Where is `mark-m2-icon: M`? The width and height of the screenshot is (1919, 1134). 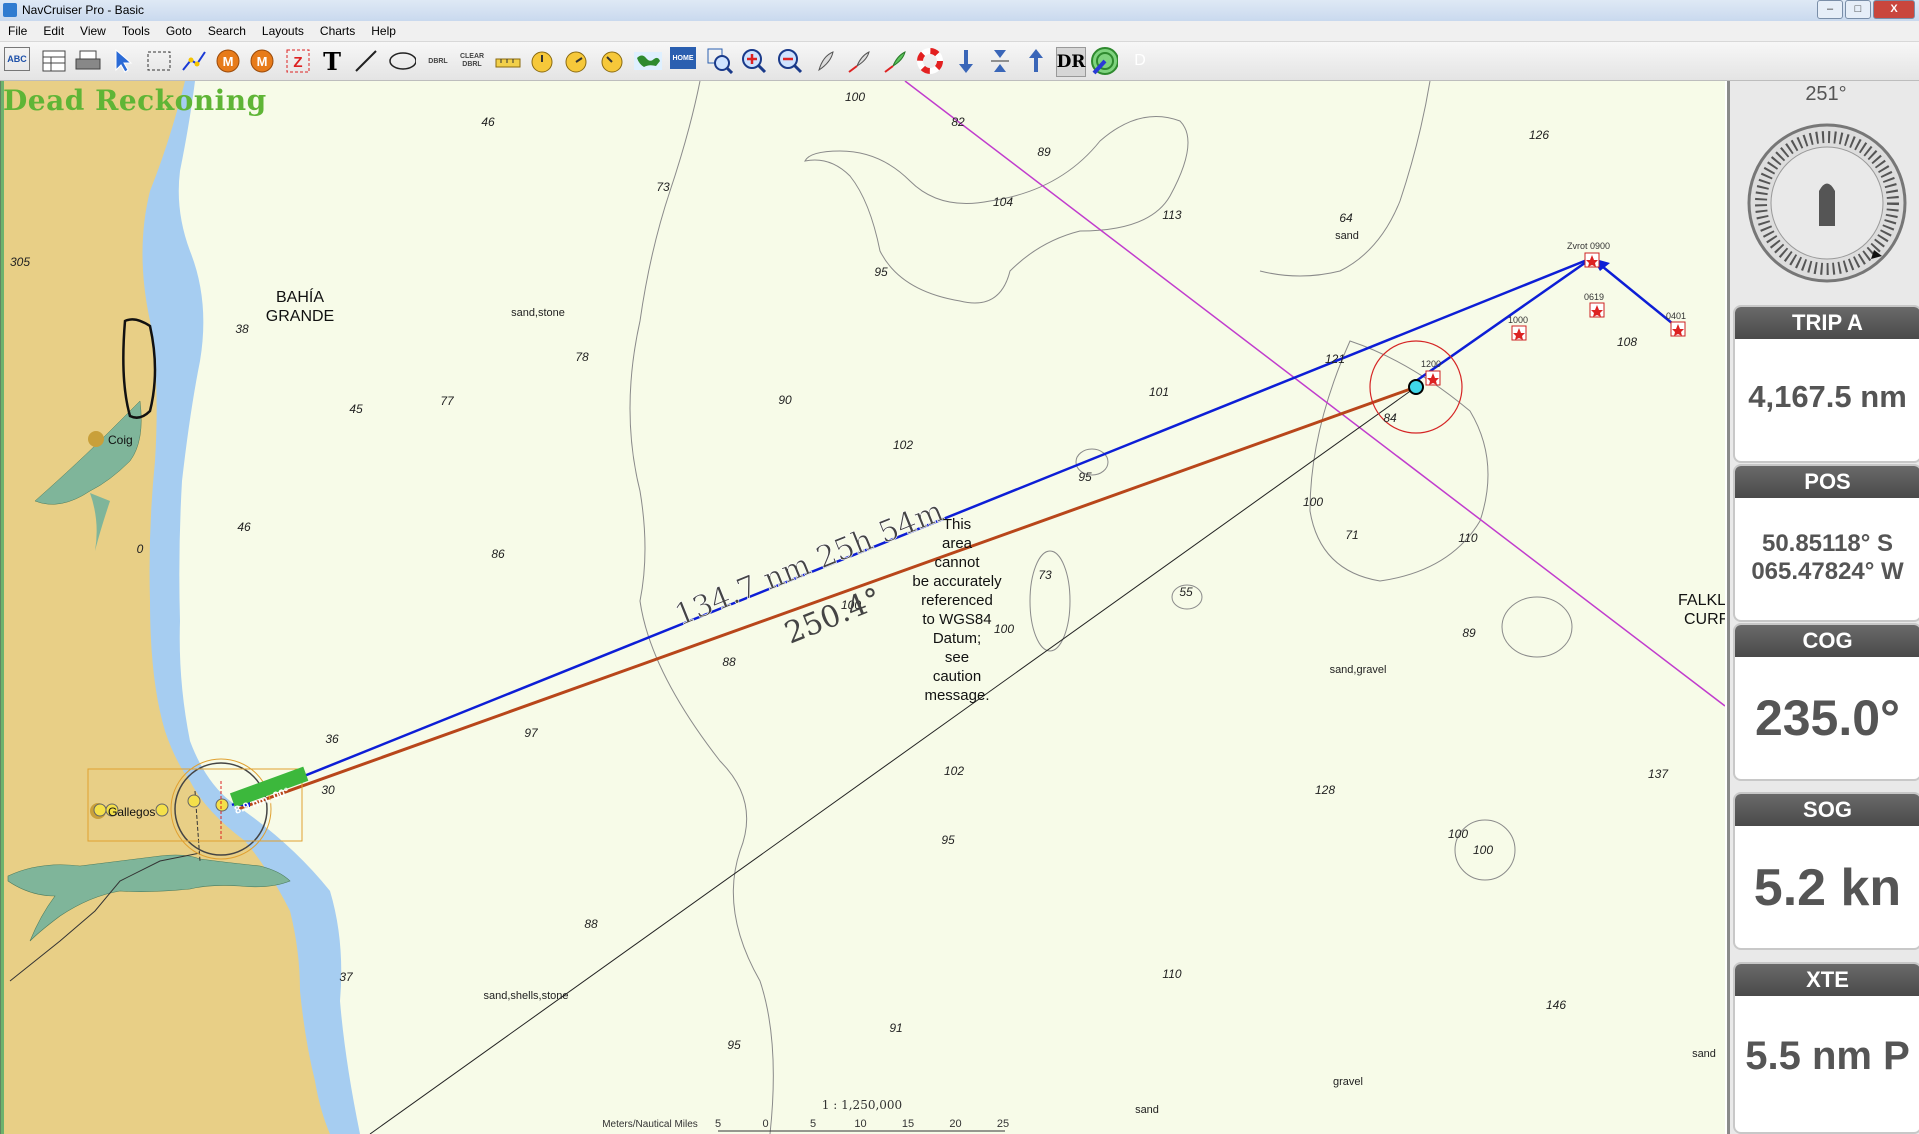 mark-m2-icon: M is located at coordinates (262, 61).